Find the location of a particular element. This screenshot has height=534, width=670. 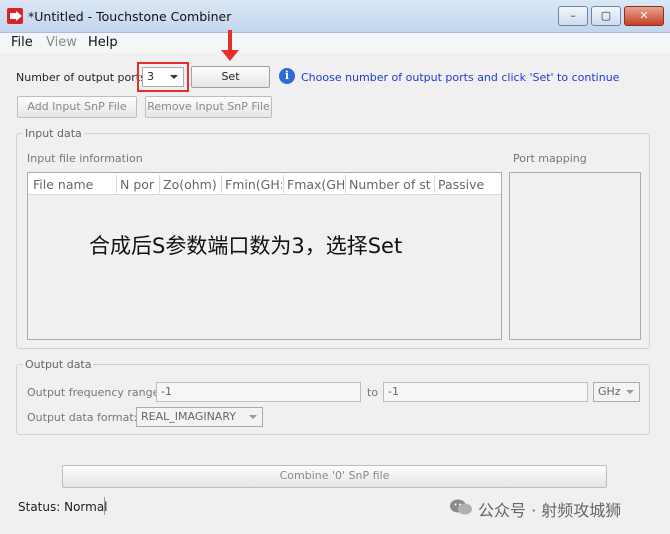

col-passive: Passive is located at coordinates (468, 184).